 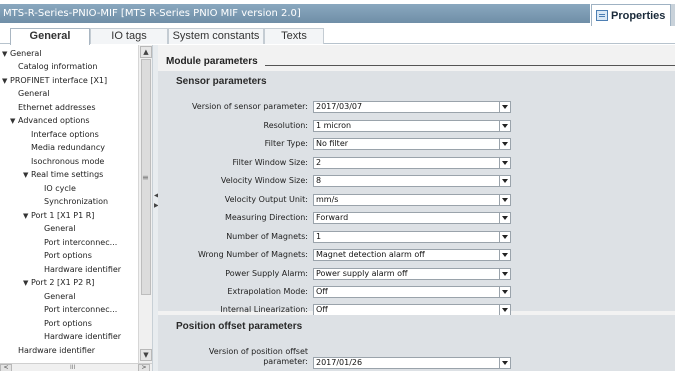 I want to click on nav-item-interface-options: Interface options, so click(x=65, y=134).